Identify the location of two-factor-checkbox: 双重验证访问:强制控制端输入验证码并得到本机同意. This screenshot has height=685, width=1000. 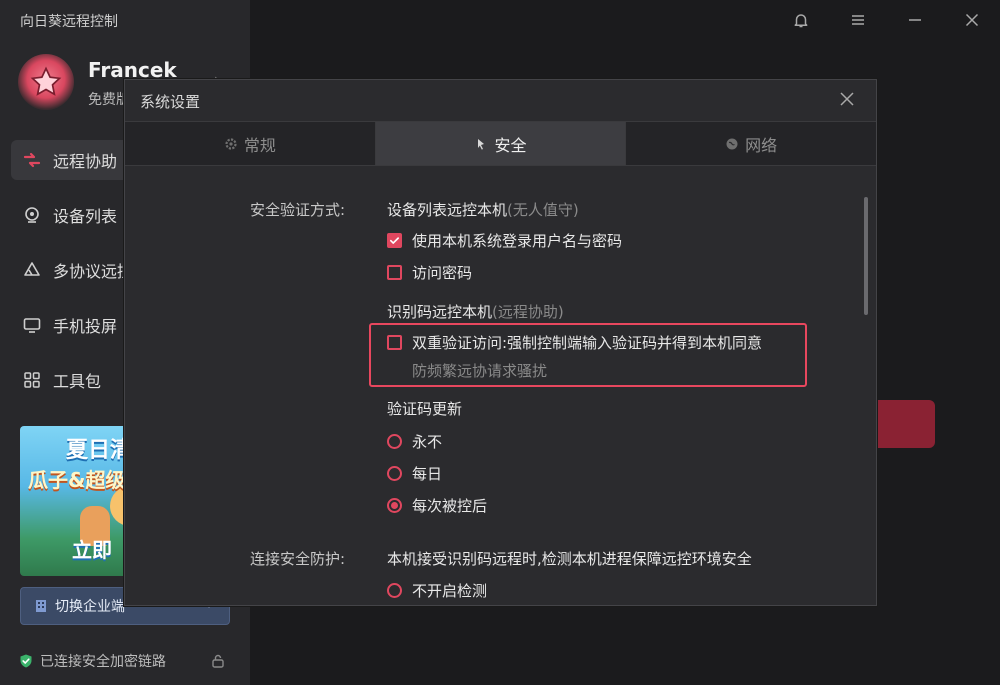
(574, 342).